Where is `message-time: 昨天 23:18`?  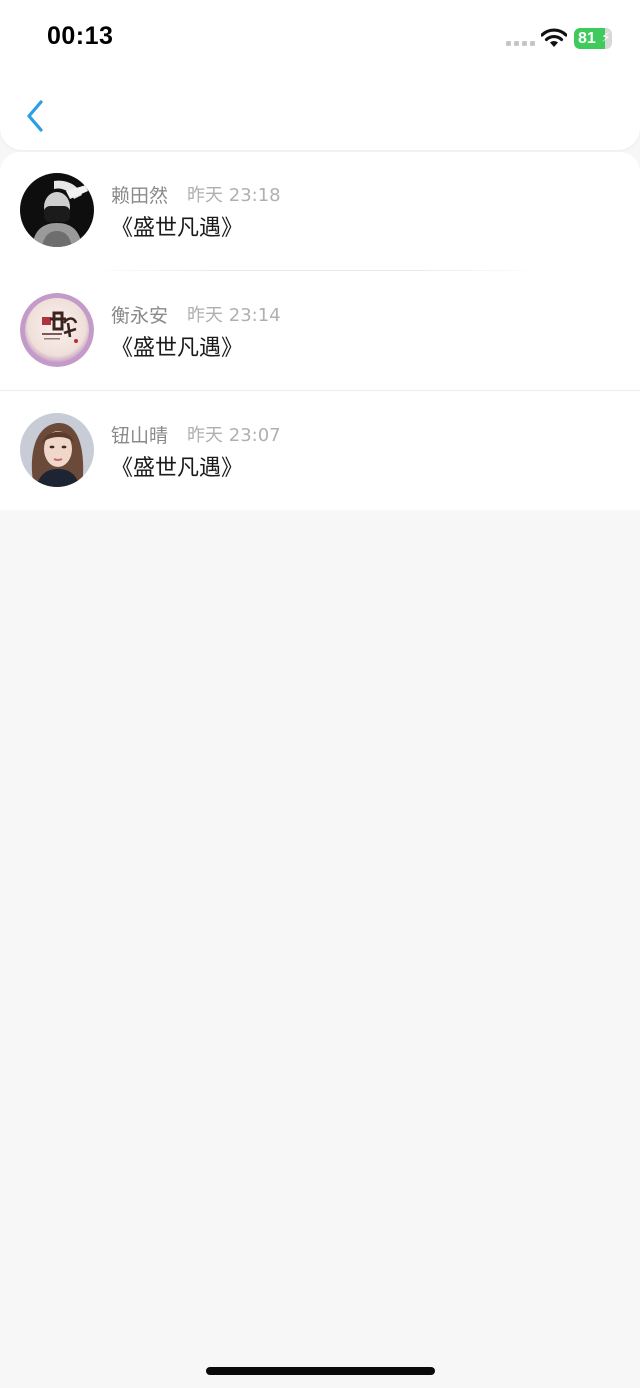 message-time: 昨天 23:18 is located at coordinates (234, 195).